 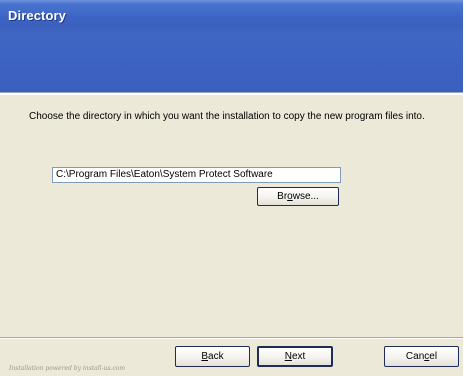 I want to click on next-label-accel: N, so click(x=288, y=356).